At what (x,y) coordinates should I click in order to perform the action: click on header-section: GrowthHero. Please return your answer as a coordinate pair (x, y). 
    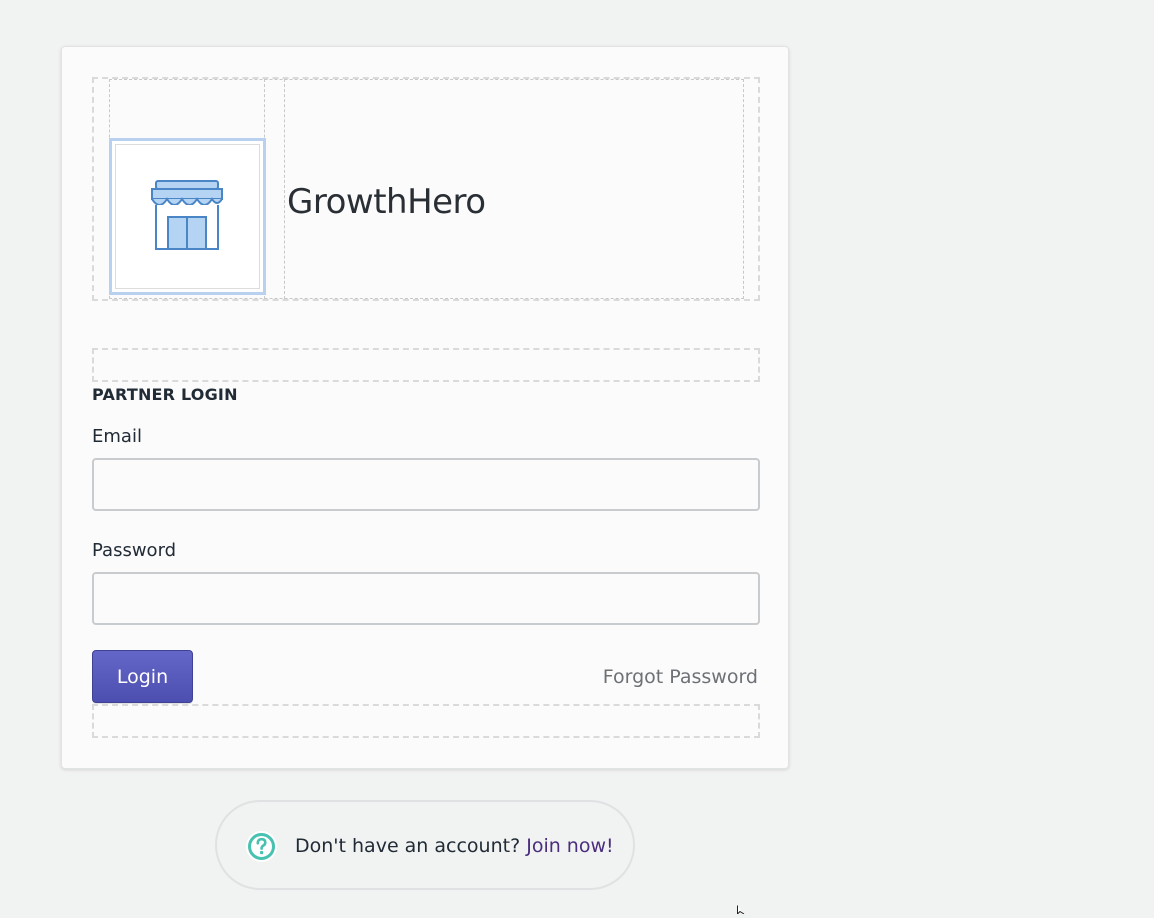
    Looking at the image, I should click on (426, 189).